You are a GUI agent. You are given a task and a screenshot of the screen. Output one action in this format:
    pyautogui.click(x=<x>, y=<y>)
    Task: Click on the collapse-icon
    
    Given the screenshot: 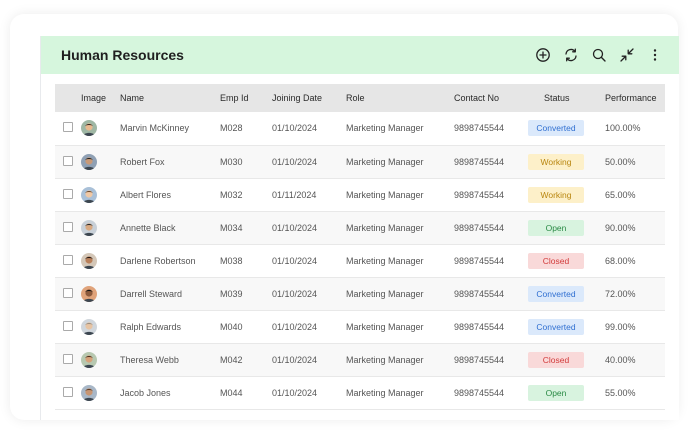 What is the action you would take?
    pyautogui.click(x=627, y=55)
    